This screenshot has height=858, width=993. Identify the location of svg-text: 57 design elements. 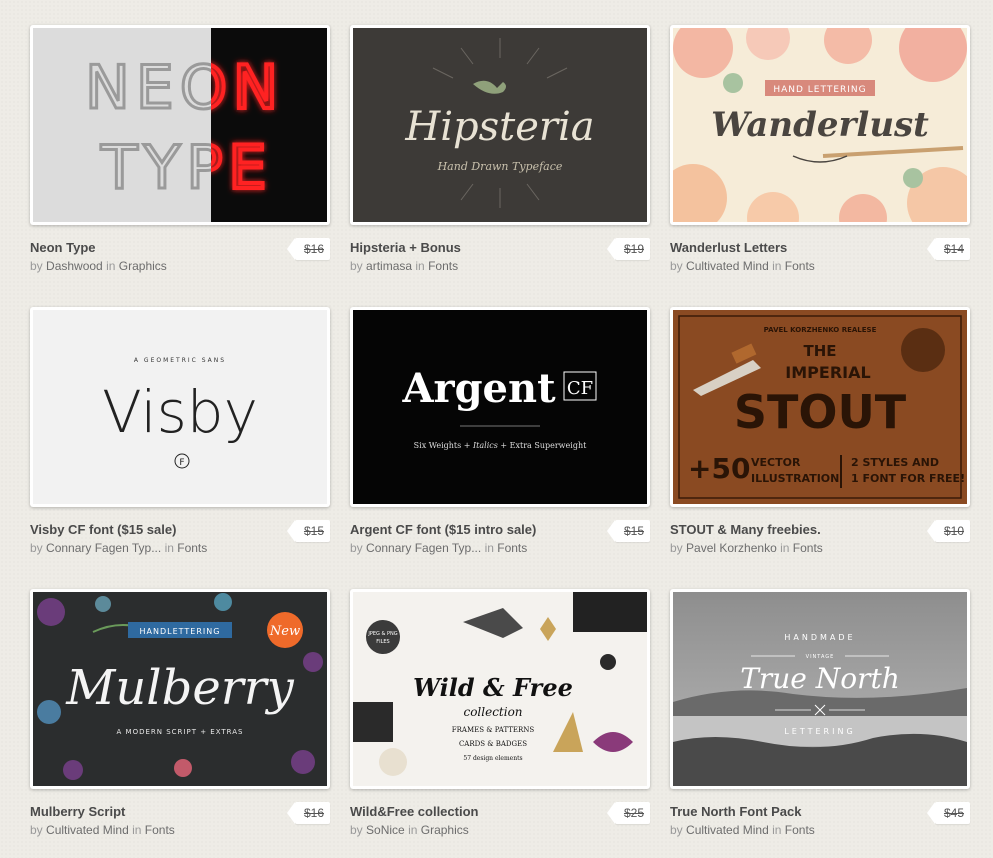
(492, 758).